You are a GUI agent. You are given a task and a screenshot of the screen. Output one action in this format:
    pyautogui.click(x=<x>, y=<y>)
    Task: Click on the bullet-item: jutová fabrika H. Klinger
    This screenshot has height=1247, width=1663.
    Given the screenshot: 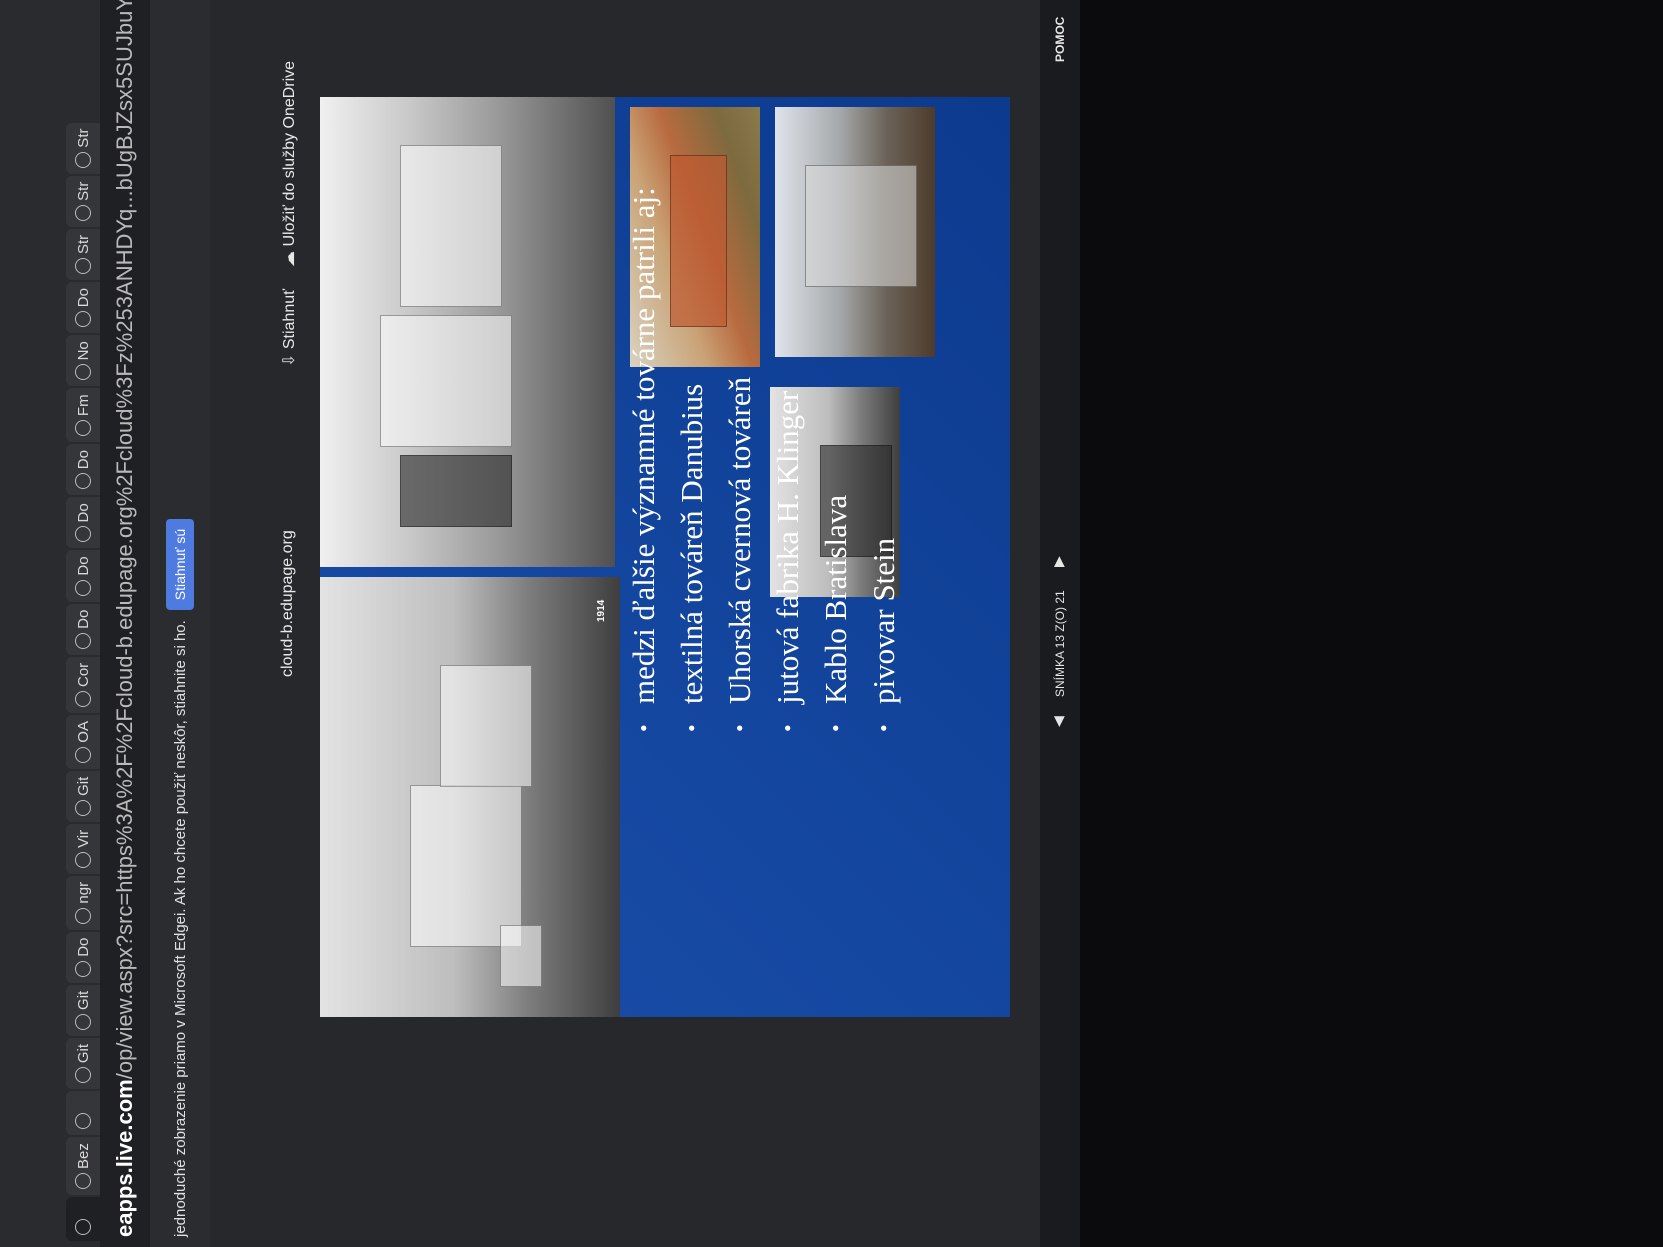 What is the action you would take?
    pyautogui.click(x=788, y=417)
    